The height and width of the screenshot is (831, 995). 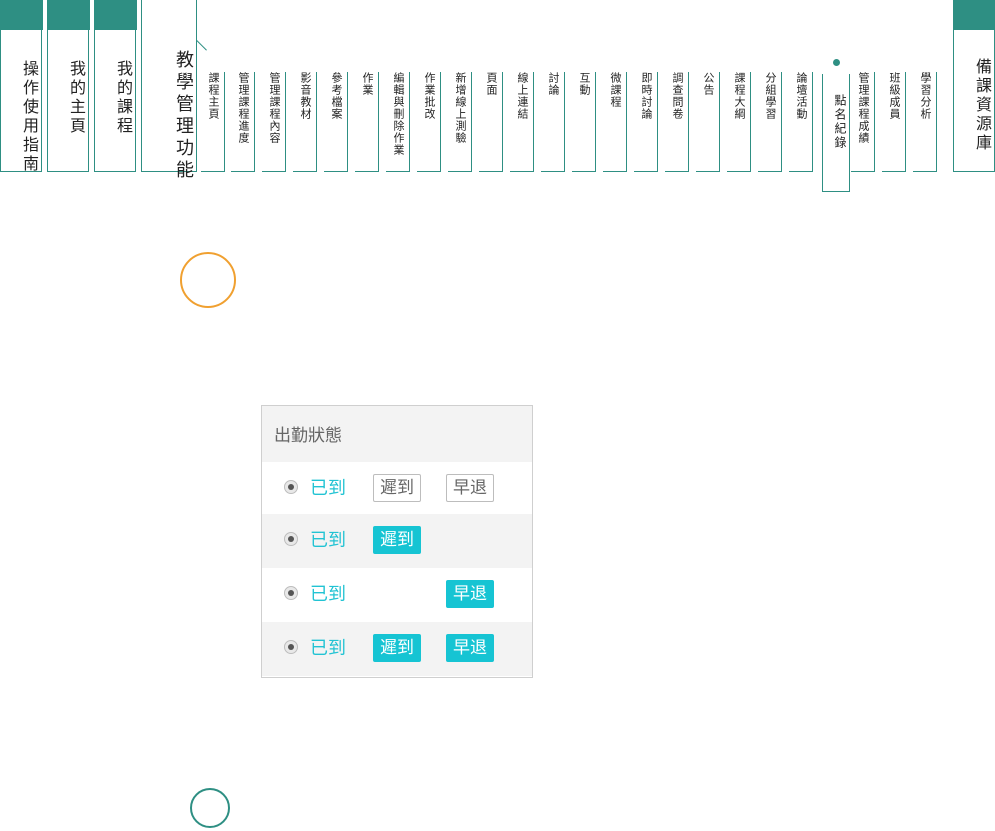 I want to click on sub-tab-16: 公告, so click(x=708, y=122).